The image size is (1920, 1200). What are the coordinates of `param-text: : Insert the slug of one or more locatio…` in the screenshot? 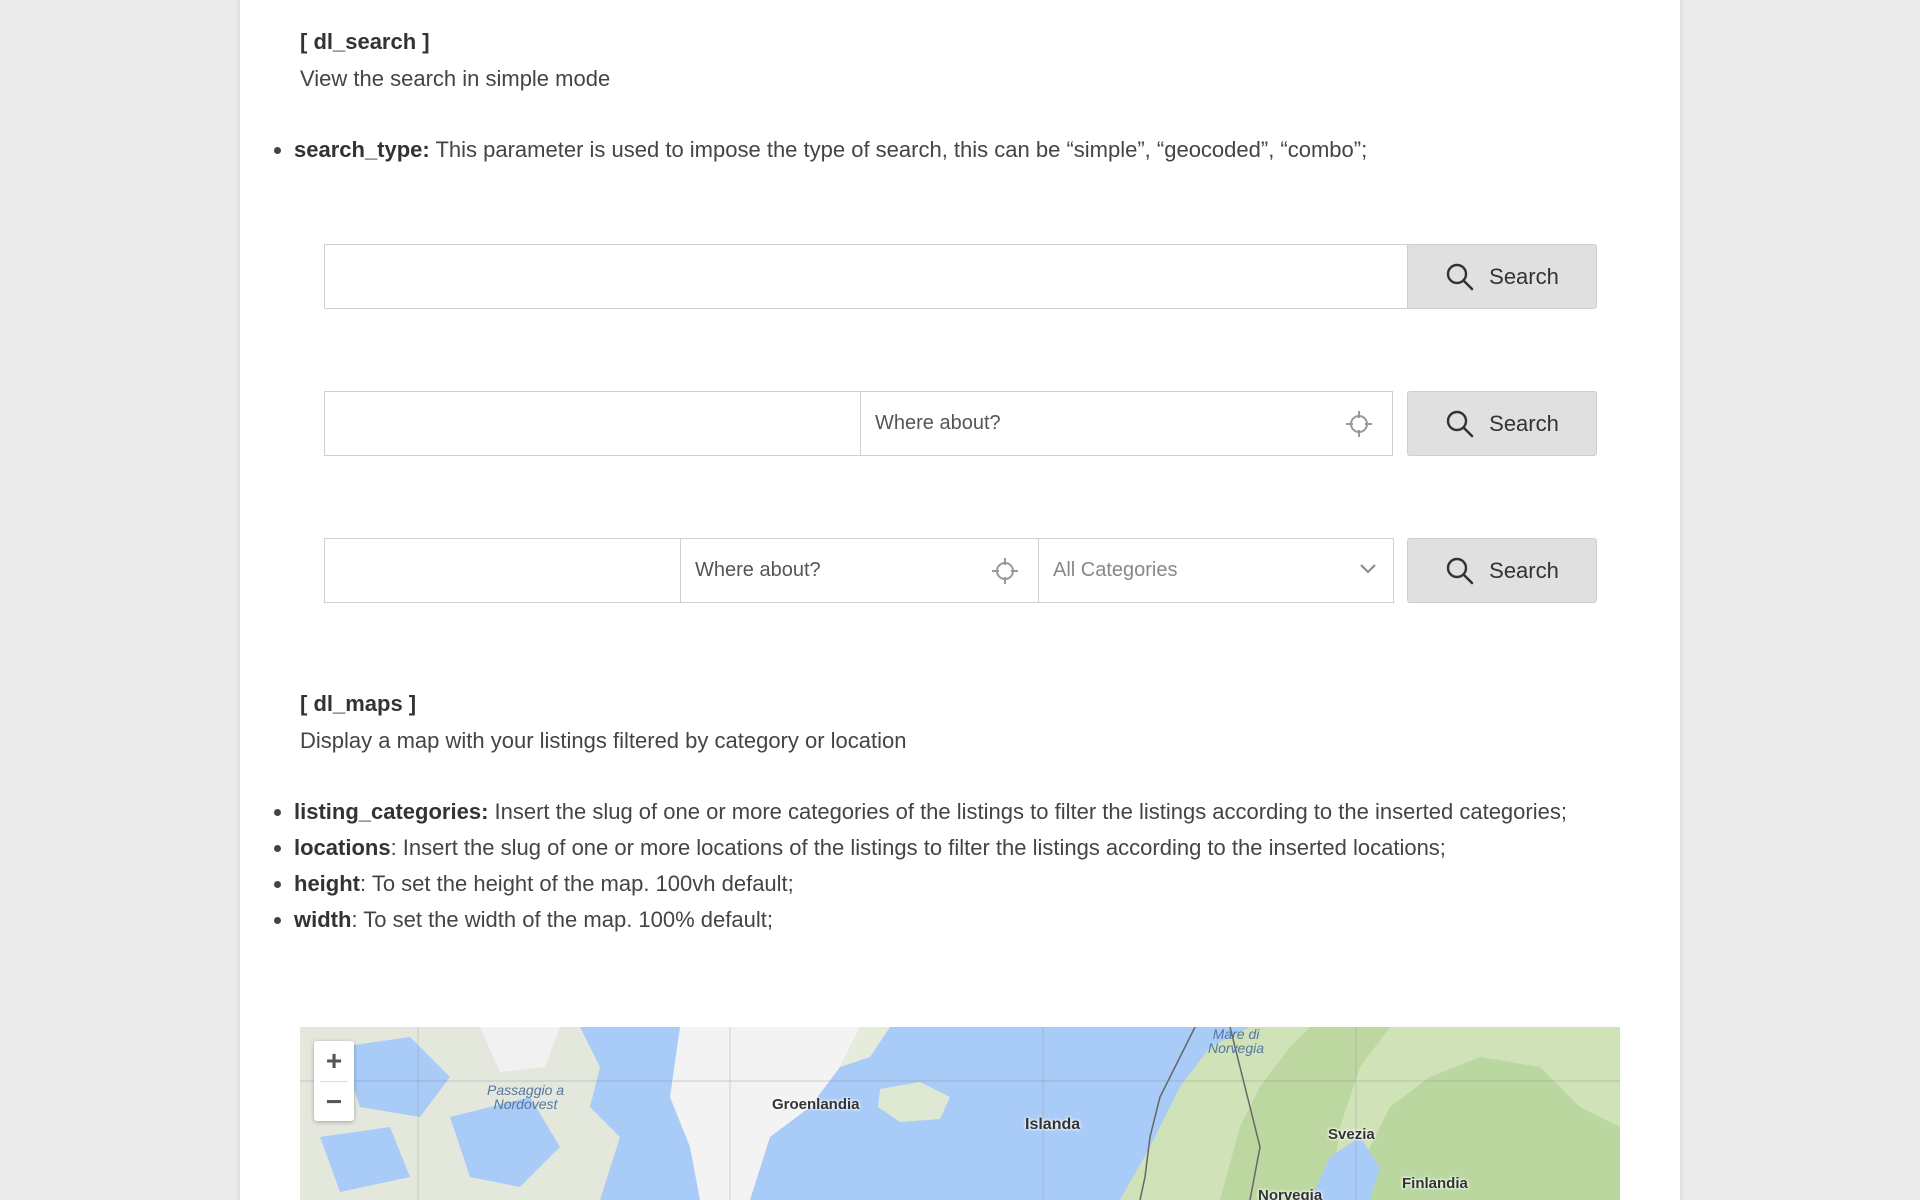 It's located at (918, 847).